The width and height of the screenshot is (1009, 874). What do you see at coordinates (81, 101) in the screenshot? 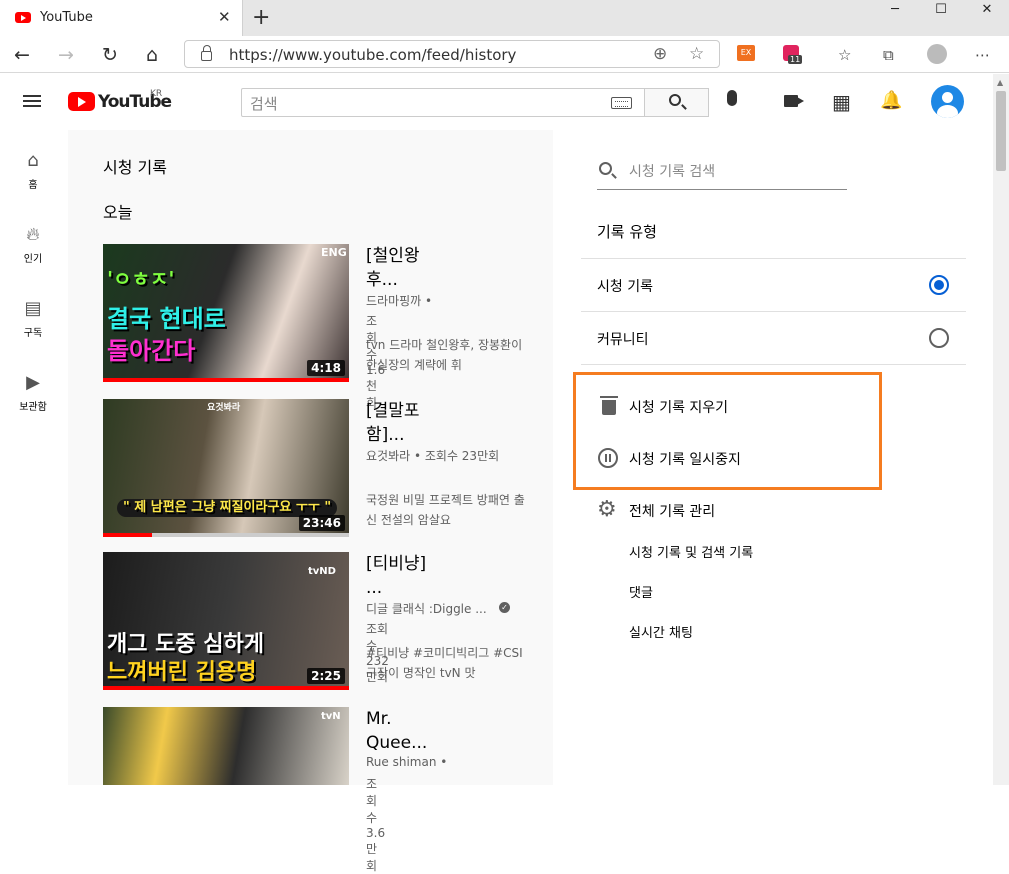
I see `youtube-logo-icon` at bounding box center [81, 101].